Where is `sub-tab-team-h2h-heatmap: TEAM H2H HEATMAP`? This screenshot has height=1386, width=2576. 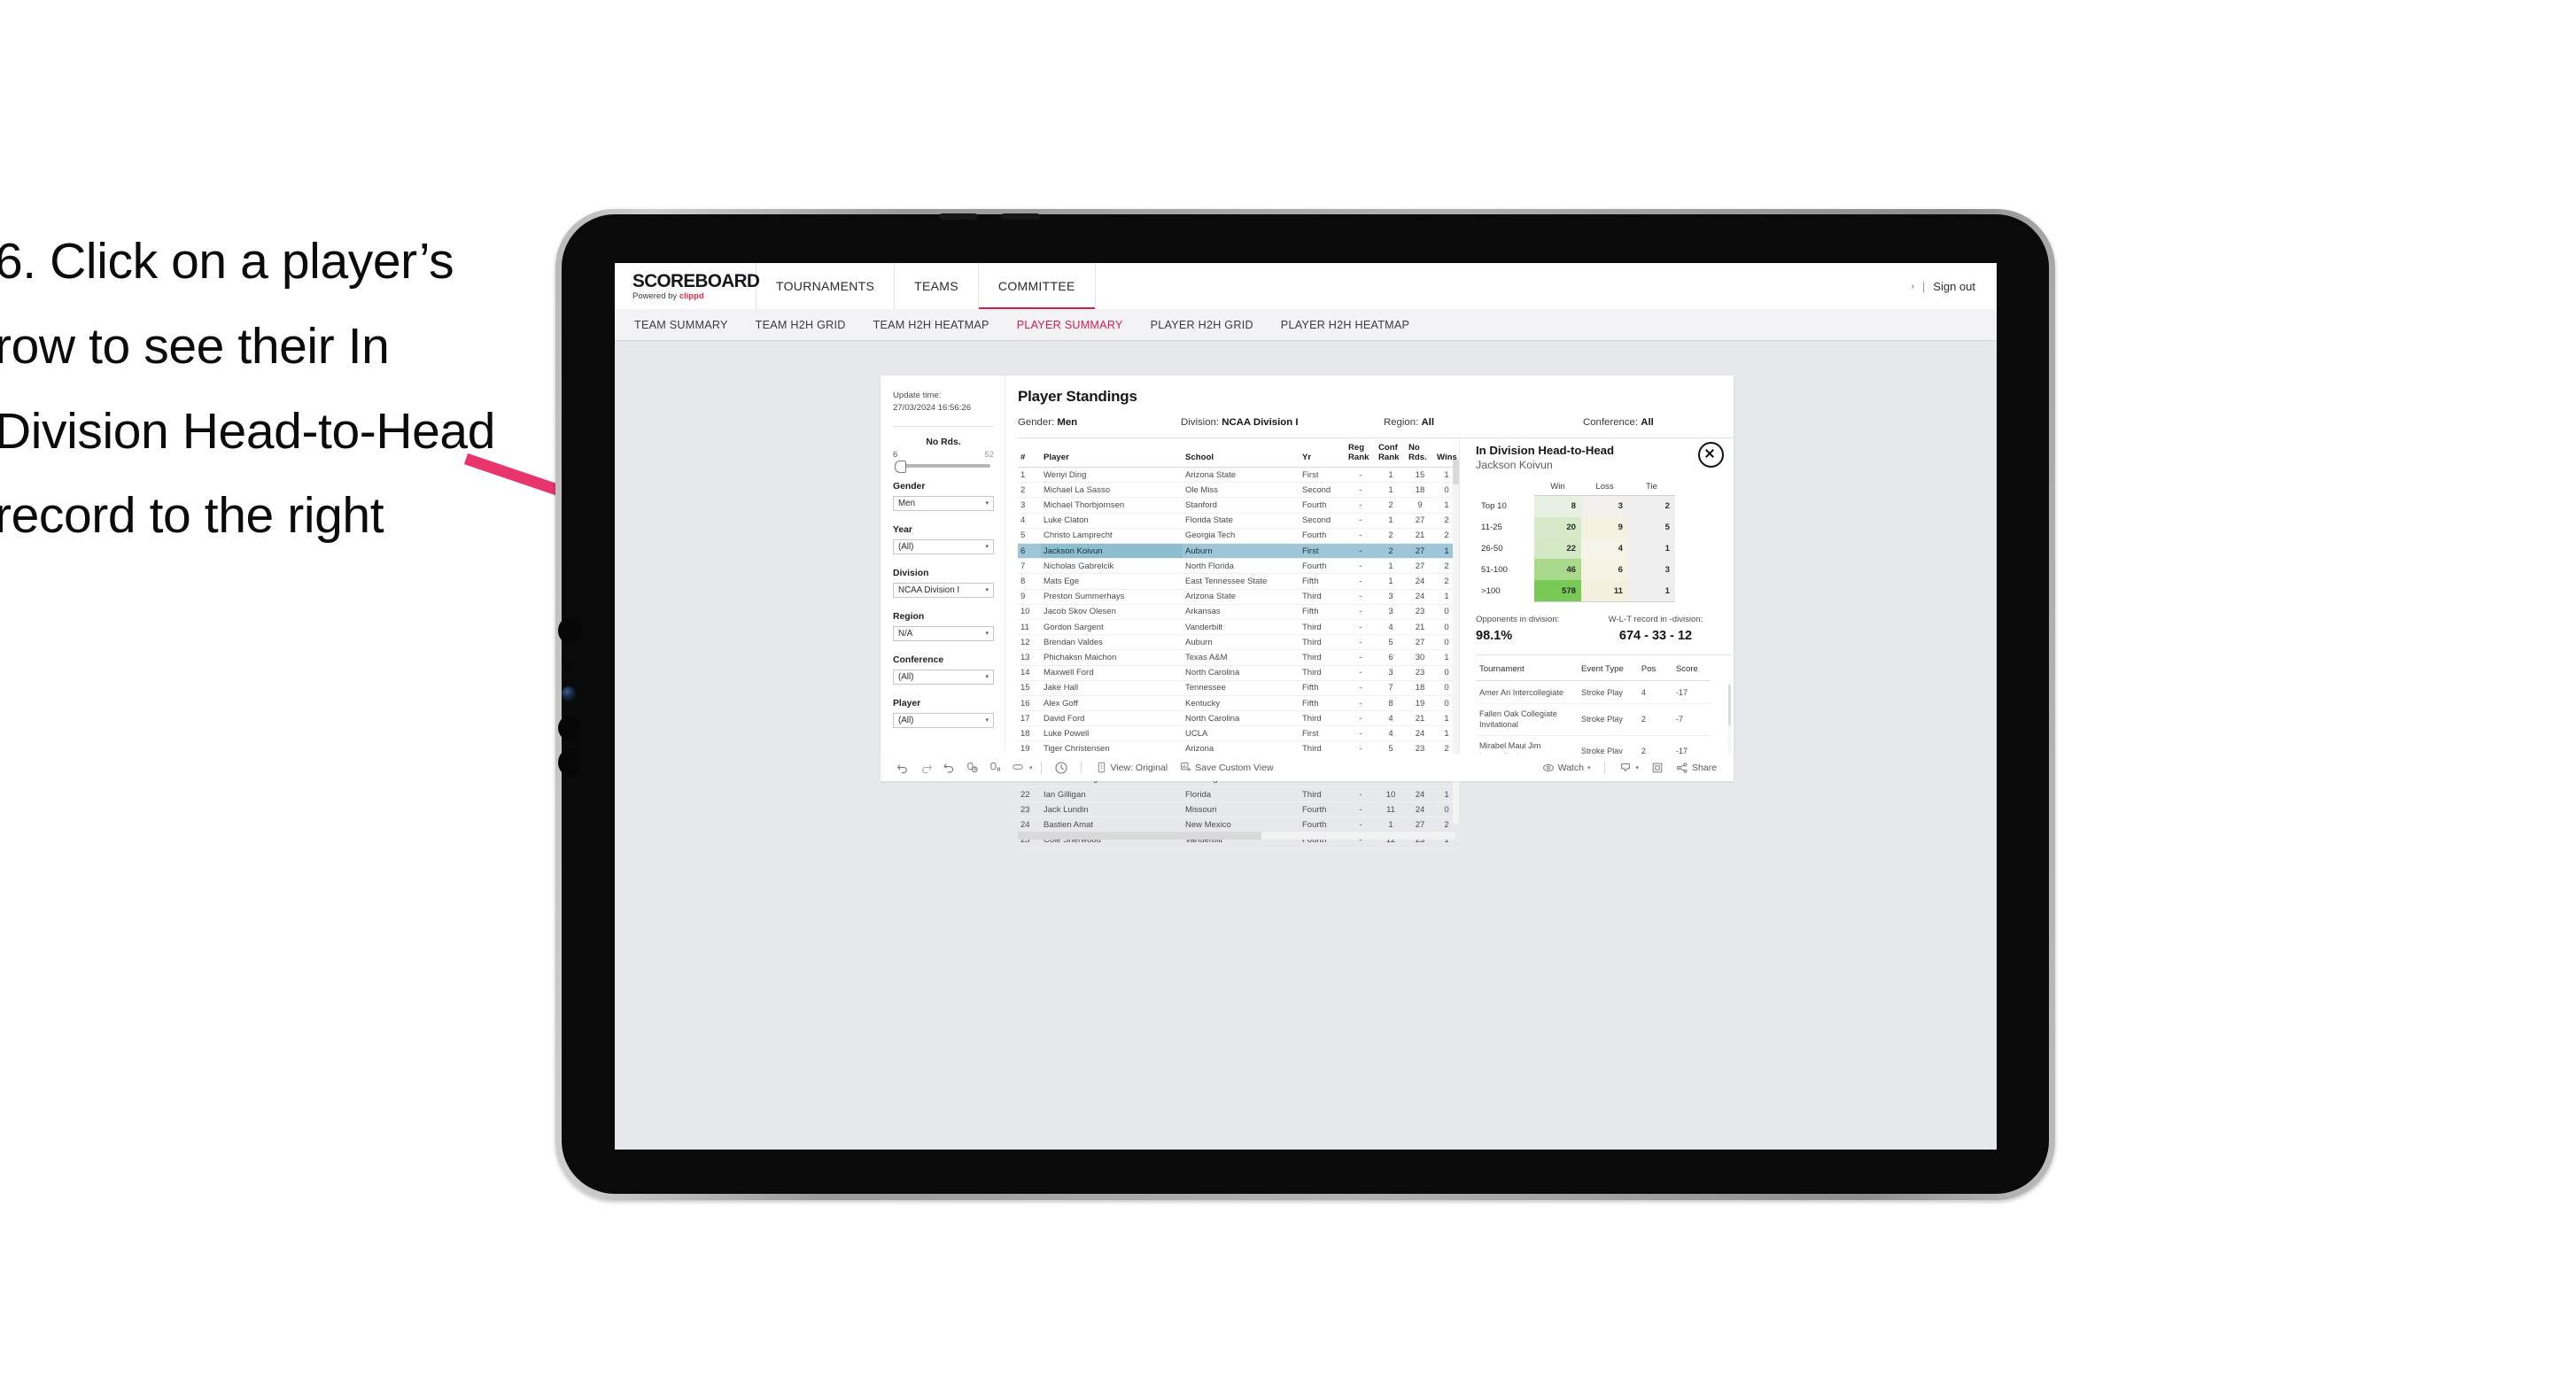
sub-tab-team-h2h-heatmap: TEAM H2H HEATMAP is located at coordinates (931, 325).